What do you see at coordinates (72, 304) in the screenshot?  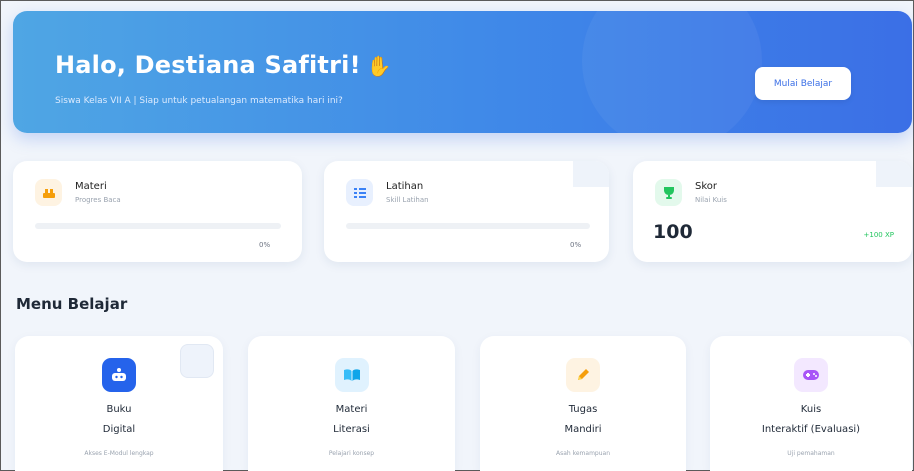 I see `menu-section-title: Menu Belajar` at bounding box center [72, 304].